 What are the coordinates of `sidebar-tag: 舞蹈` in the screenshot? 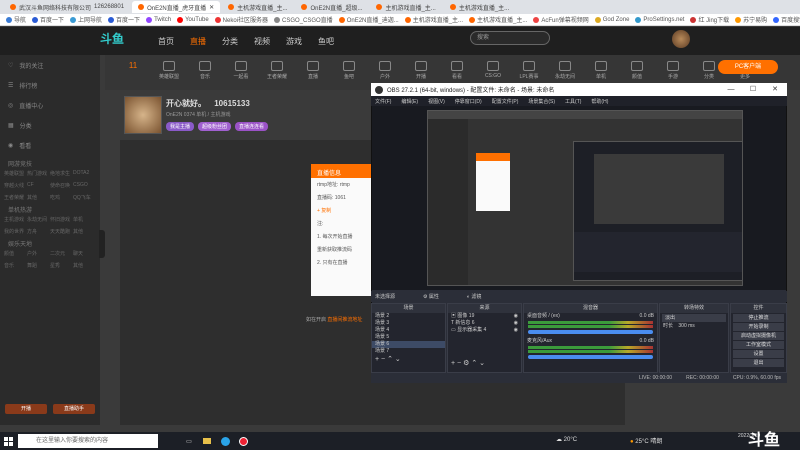 It's located at (38, 265).